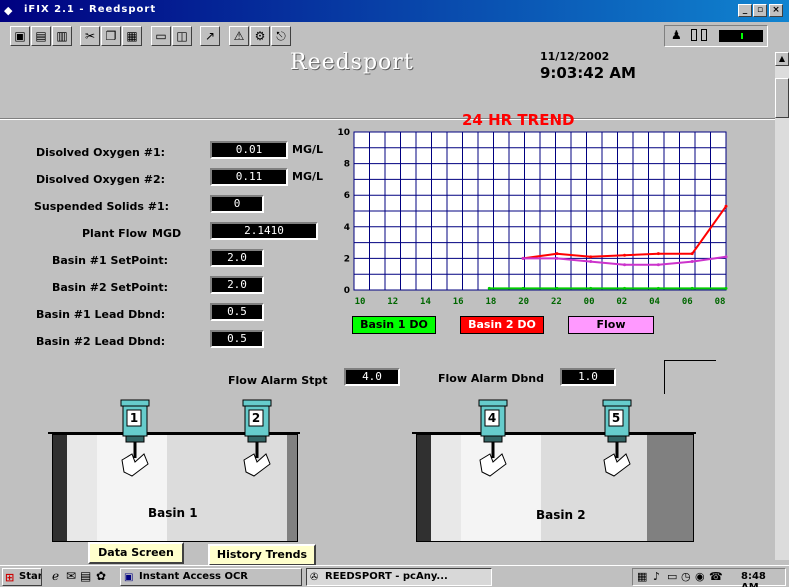  Describe the element at coordinates (555, 488) in the screenshot. I see `basin2-tank` at that location.